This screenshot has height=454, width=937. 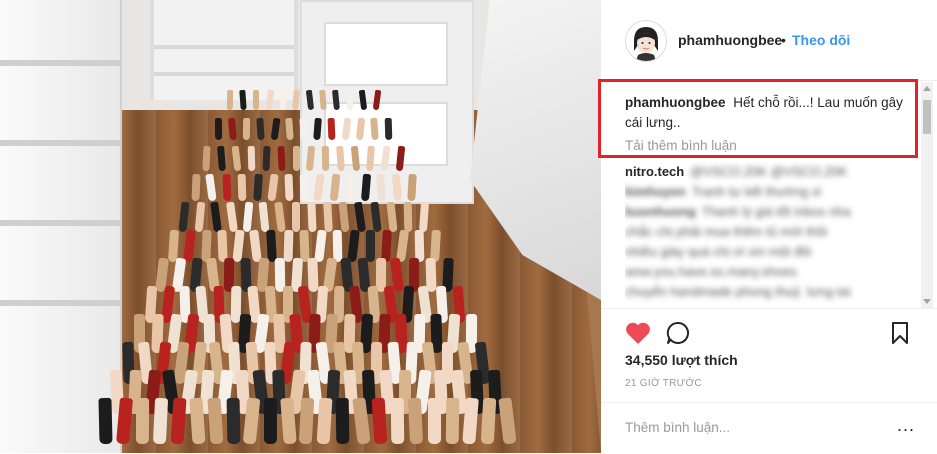 I want to click on follow-button: Theo dõi, so click(x=821, y=40).